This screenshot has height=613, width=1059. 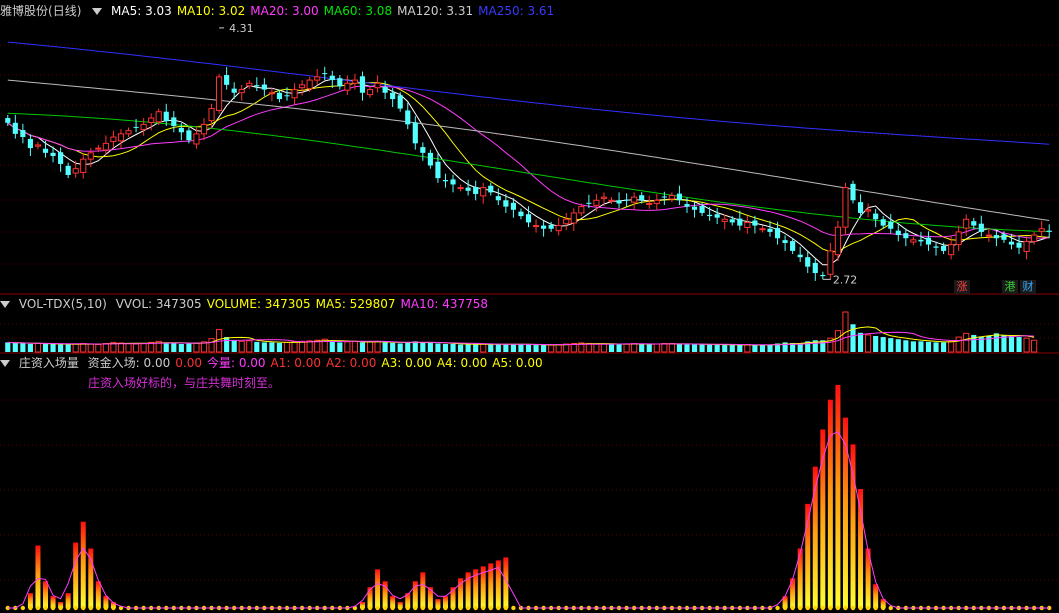 I want to click on zj-legend-0: 资金入场: 0.00, so click(x=129, y=363).